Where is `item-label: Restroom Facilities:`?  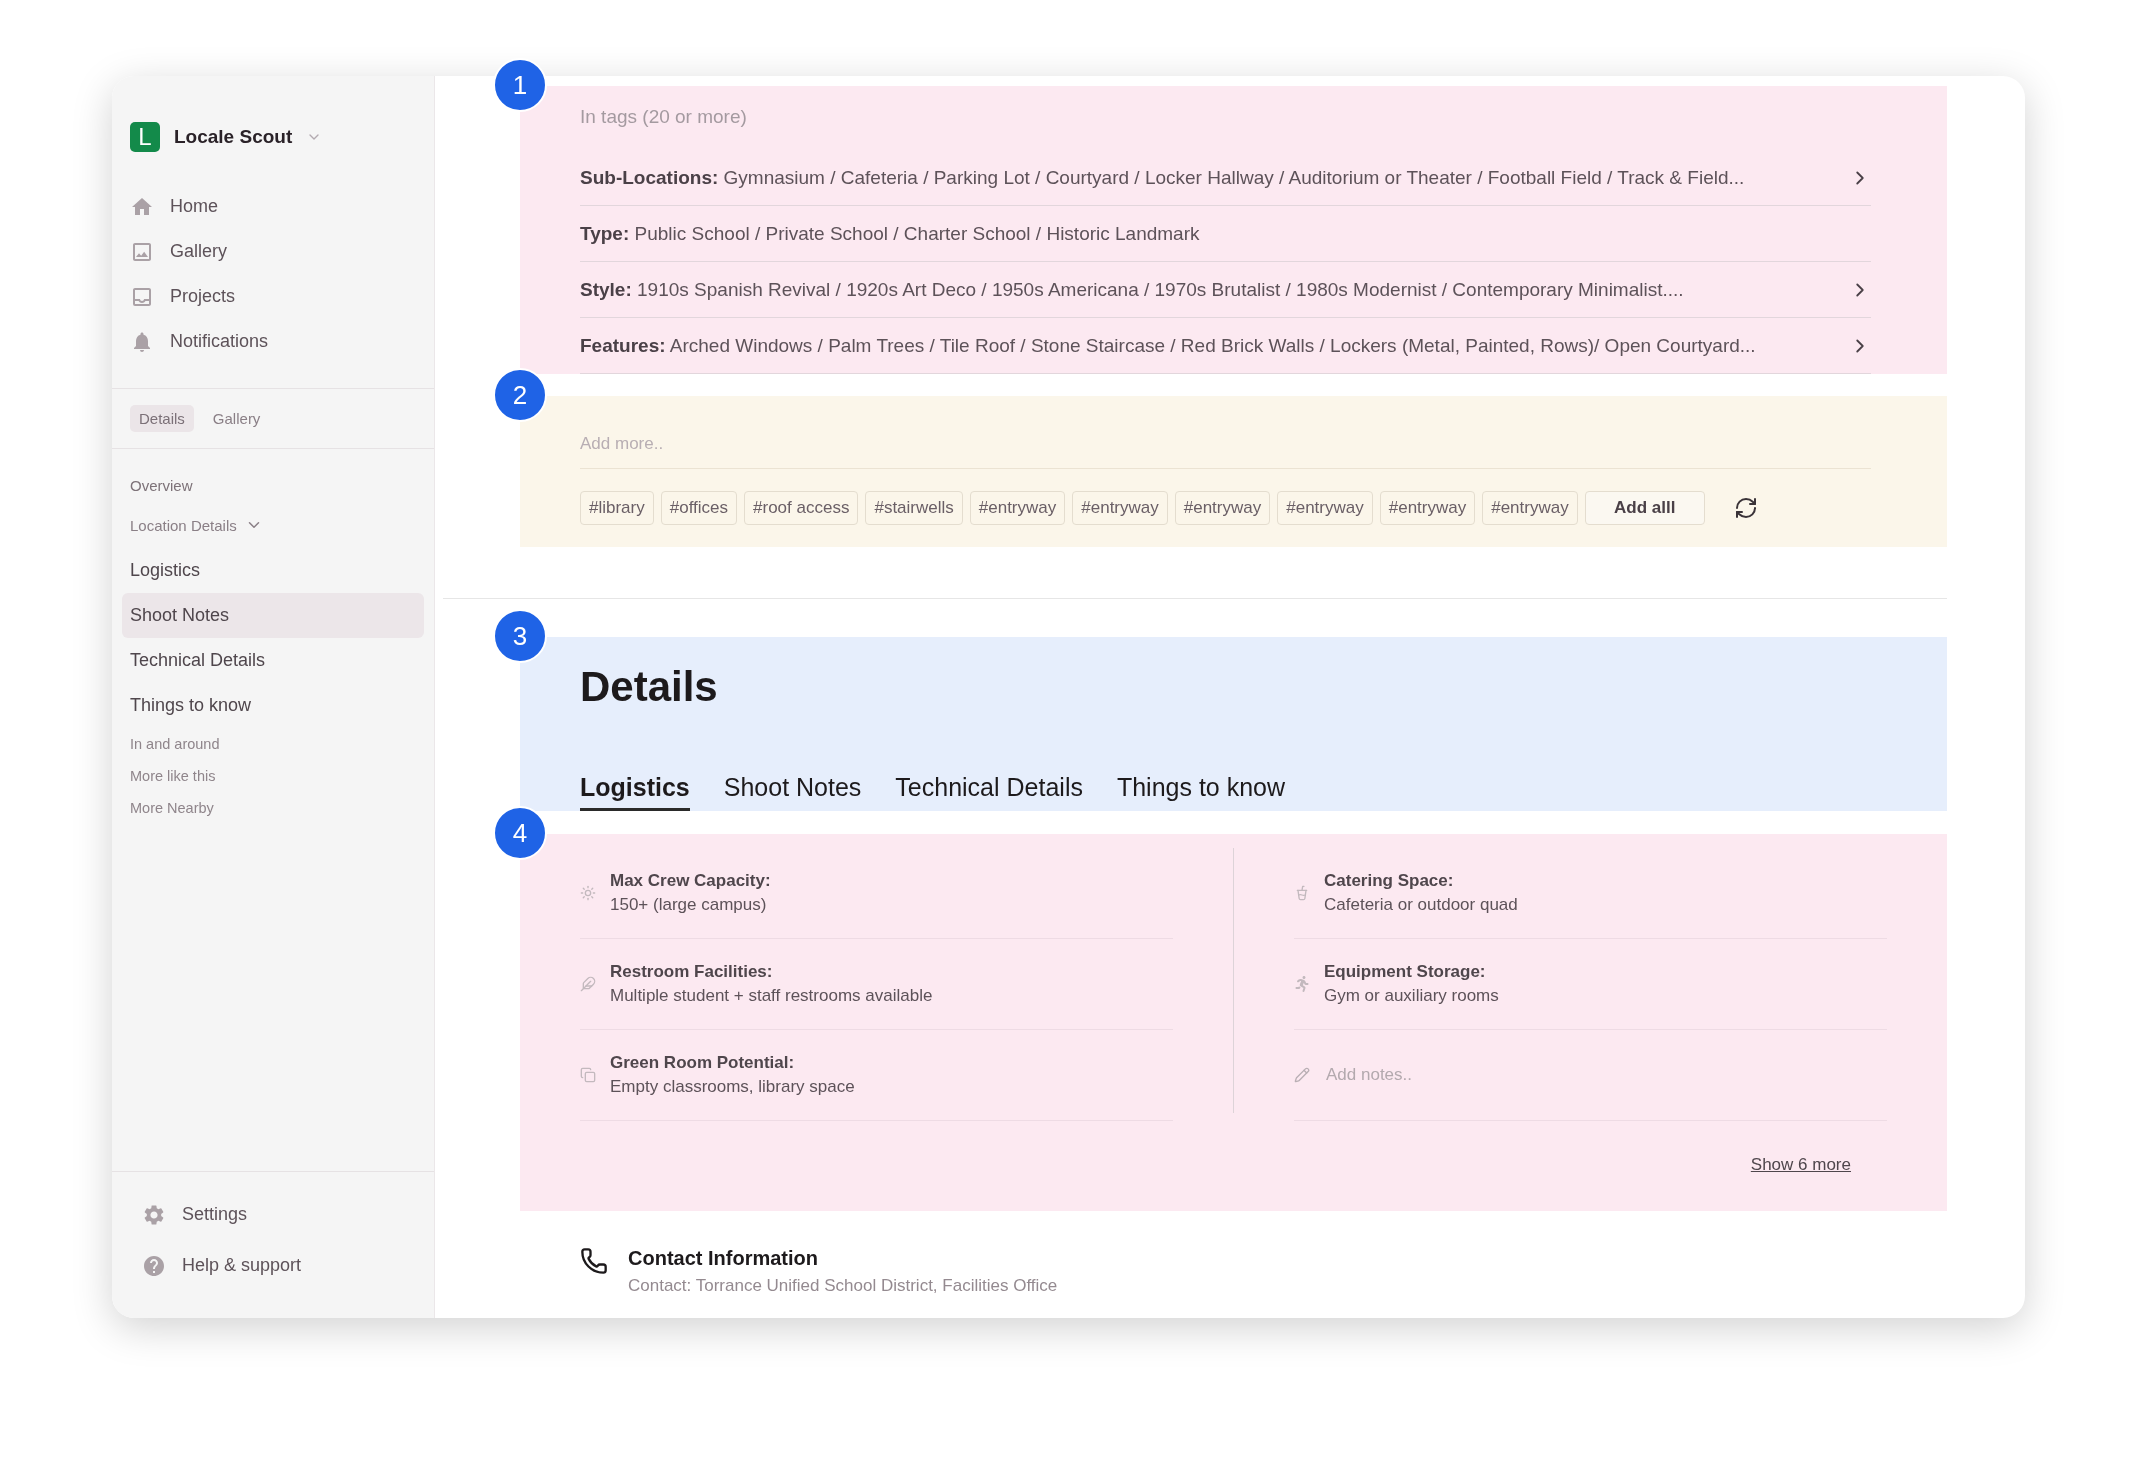
item-label: Restroom Facilities: is located at coordinates (692, 972).